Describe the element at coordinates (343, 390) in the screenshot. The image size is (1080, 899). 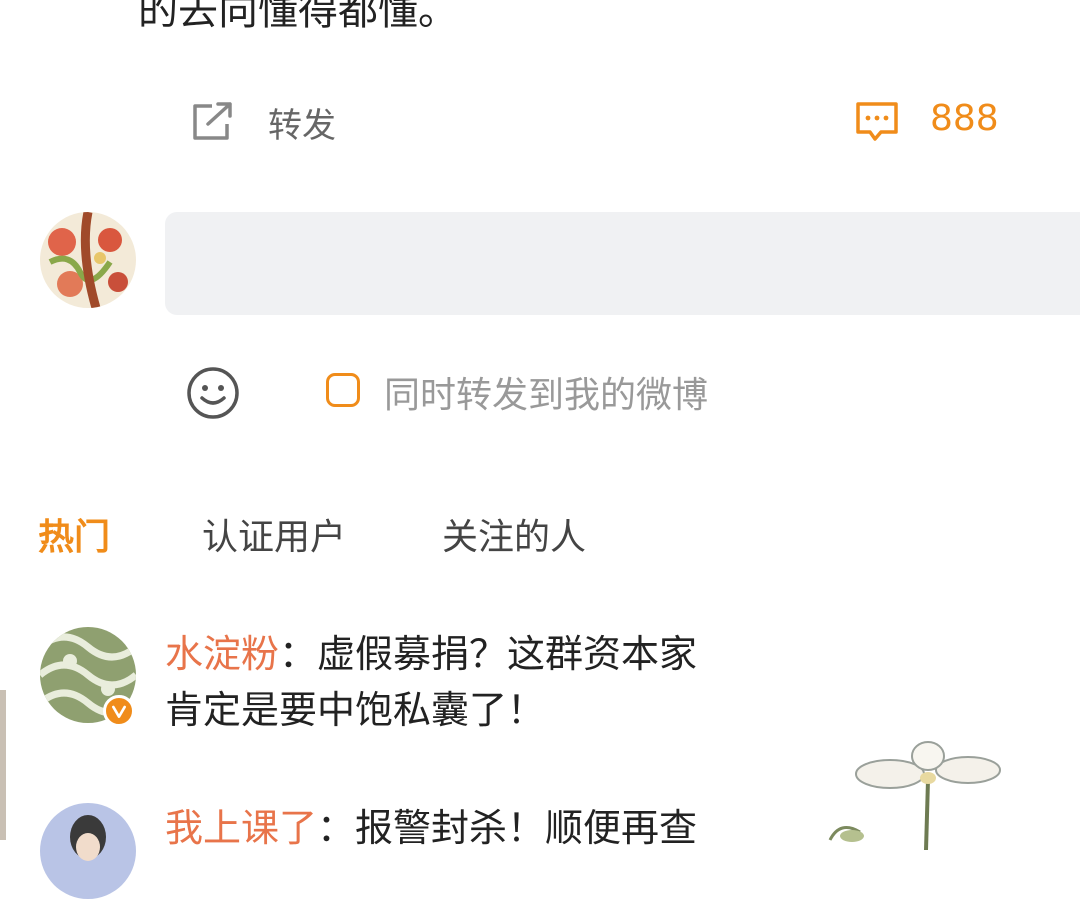
I see `also-repost-checkbox` at that location.